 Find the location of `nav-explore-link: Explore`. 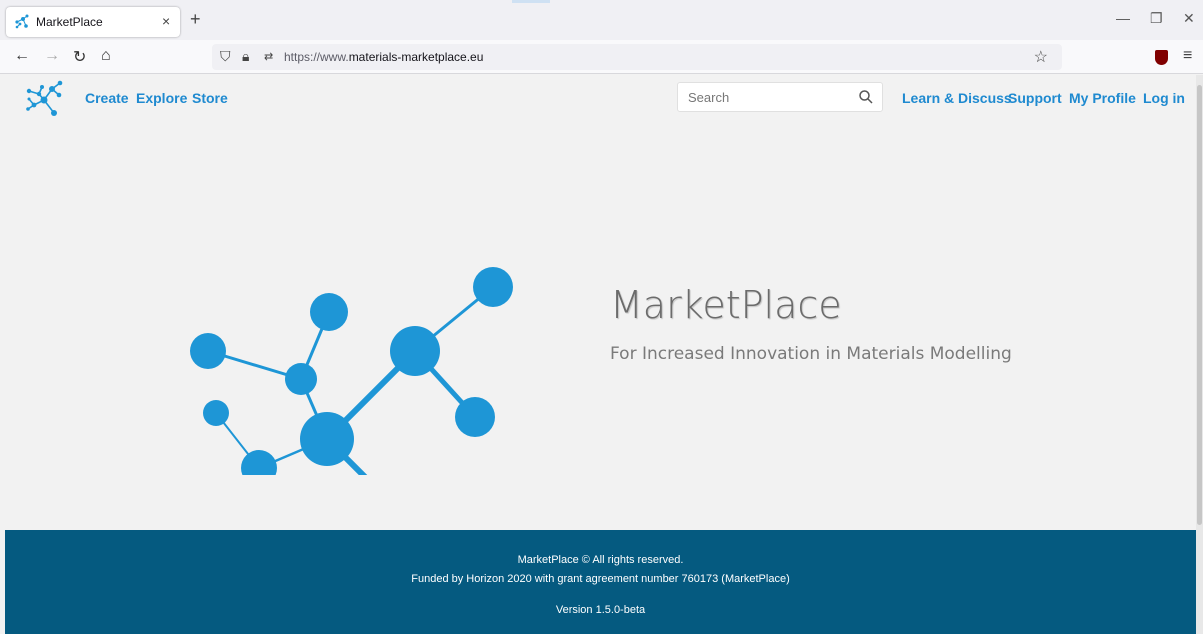

nav-explore-link: Explore is located at coordinates (161, 98).